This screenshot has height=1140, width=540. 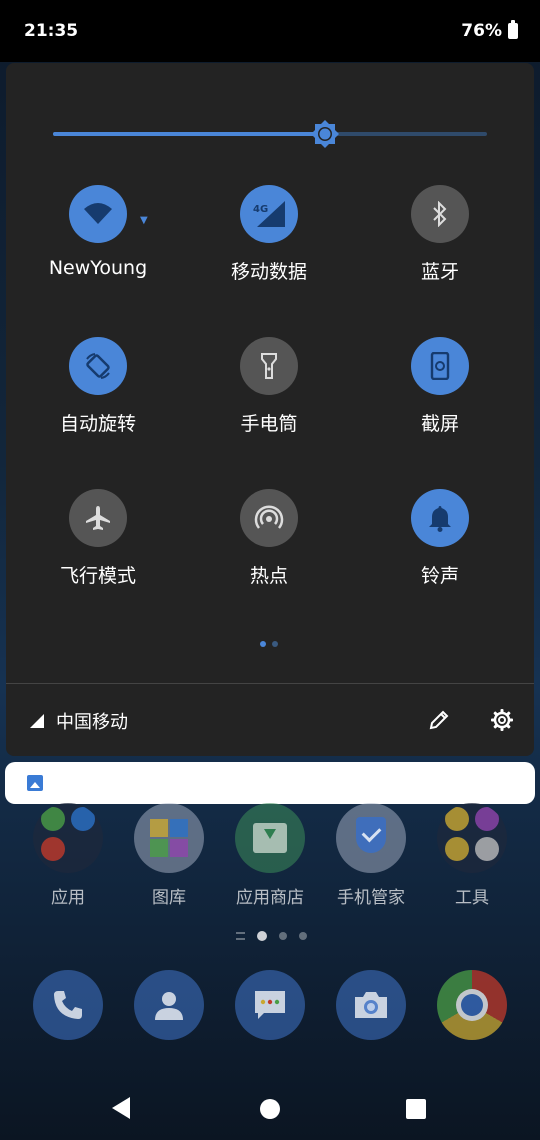 I want to click on tile-label: 铃声, so click(x=439, y=576).